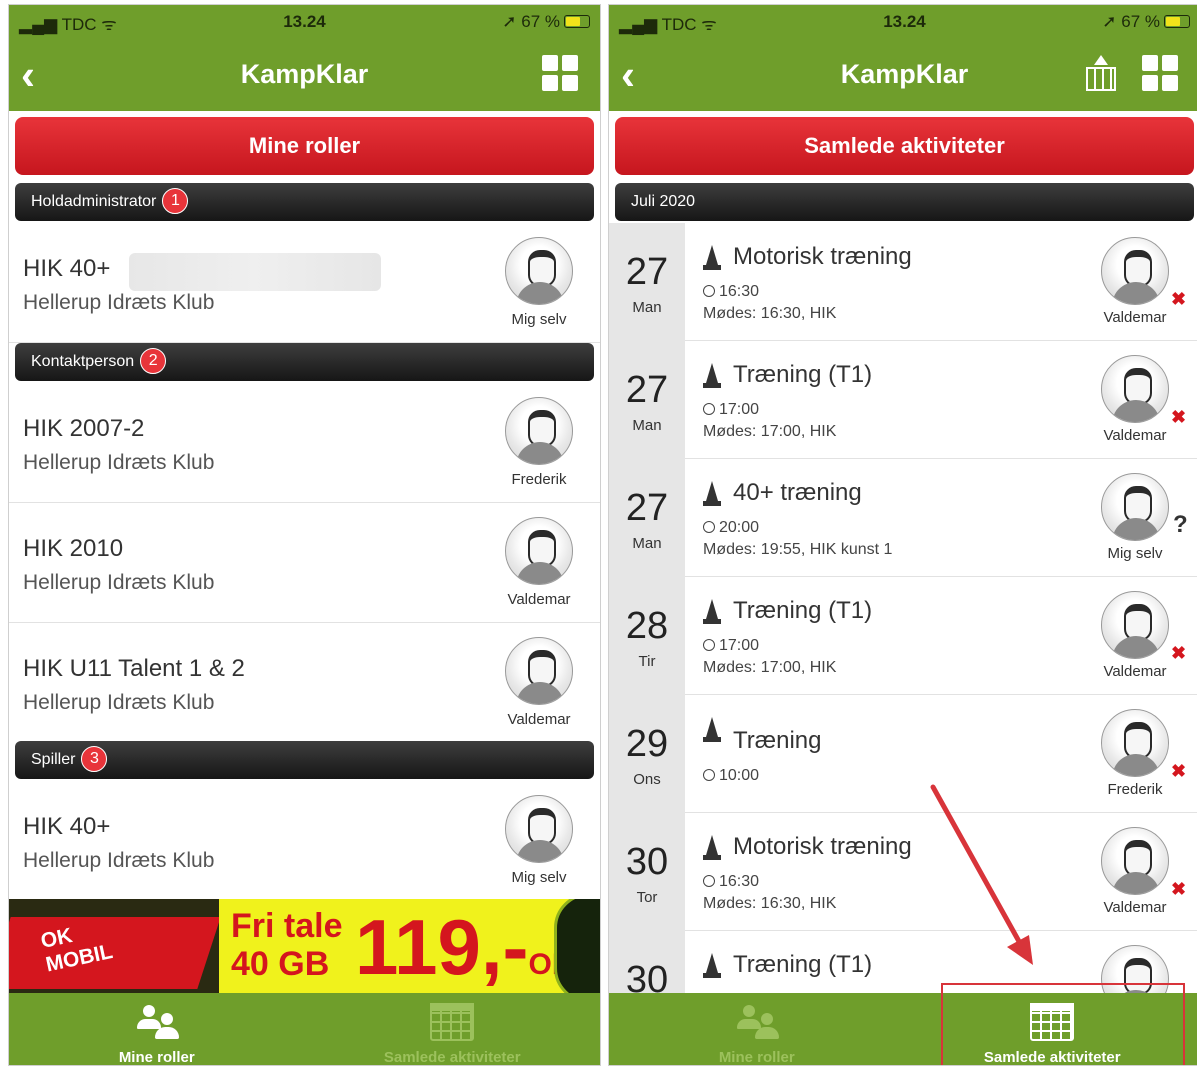  What do you see at coordinates (731, 528) in the screenshot?
I see `activity-time: 20:00` at bounding box center [731, 528].